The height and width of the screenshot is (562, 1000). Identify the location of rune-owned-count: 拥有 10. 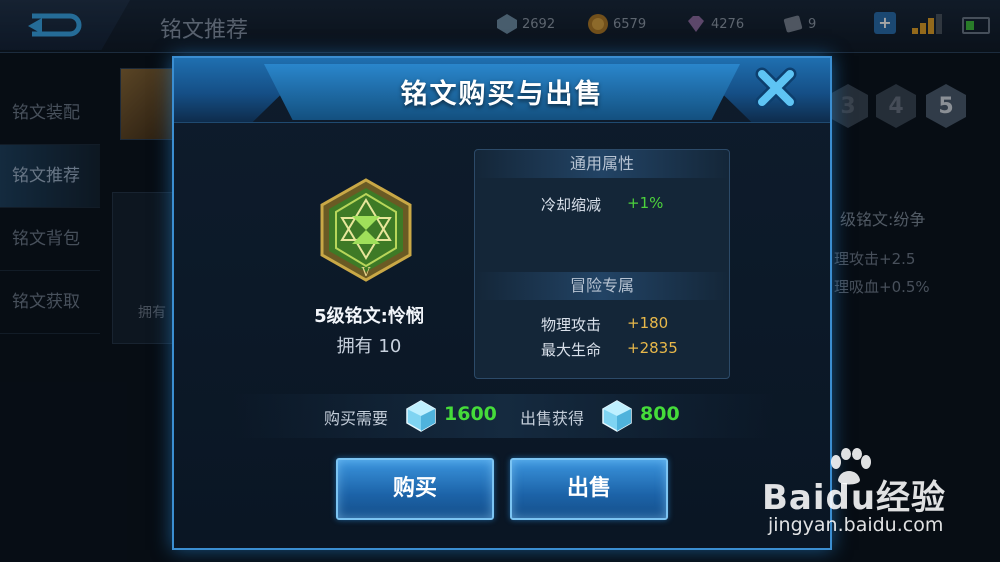
(369, 346).